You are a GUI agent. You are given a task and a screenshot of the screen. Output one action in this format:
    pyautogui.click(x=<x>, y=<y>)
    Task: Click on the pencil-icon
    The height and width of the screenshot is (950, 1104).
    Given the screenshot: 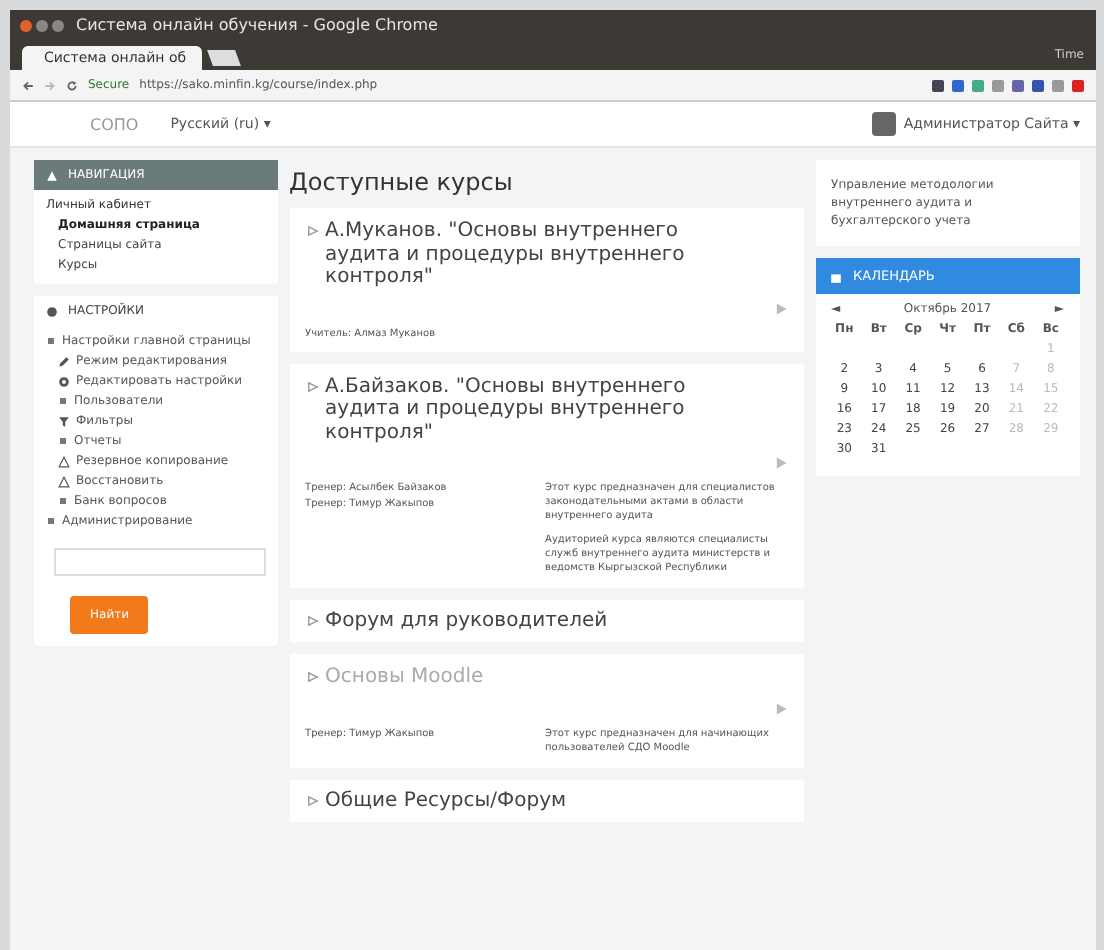 What is the action you would take?
    pyautogui.click(x=64, y=362)
    